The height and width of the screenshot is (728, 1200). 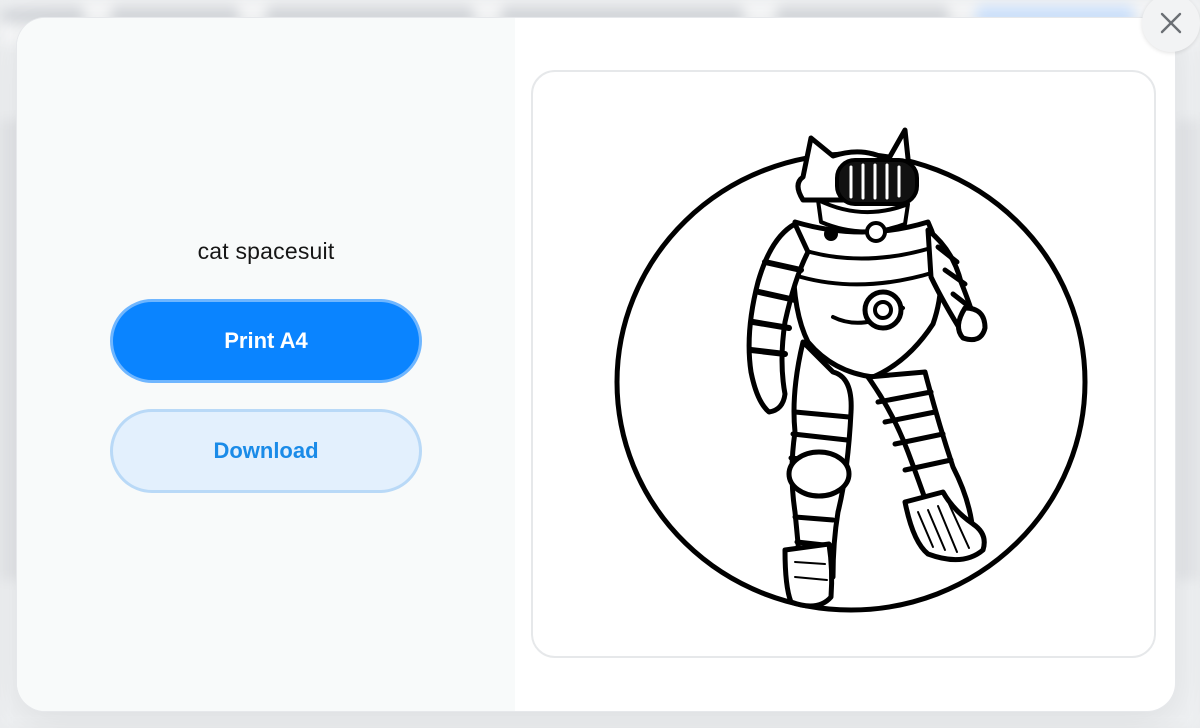 What do you see at coordinates (1171, 23) in the screenshot?
I see `close-icon` at bounding box center [1171, 23].